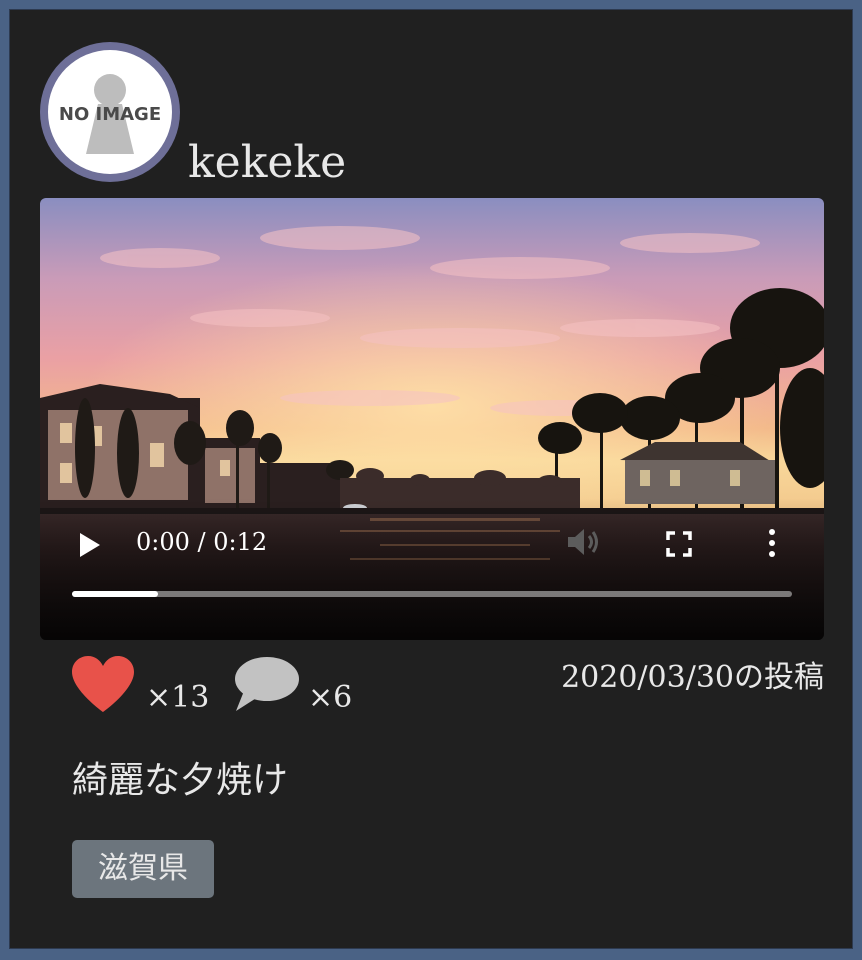  I want to click on post-caption: 綺麗な夕焼け, so click(180, 780).